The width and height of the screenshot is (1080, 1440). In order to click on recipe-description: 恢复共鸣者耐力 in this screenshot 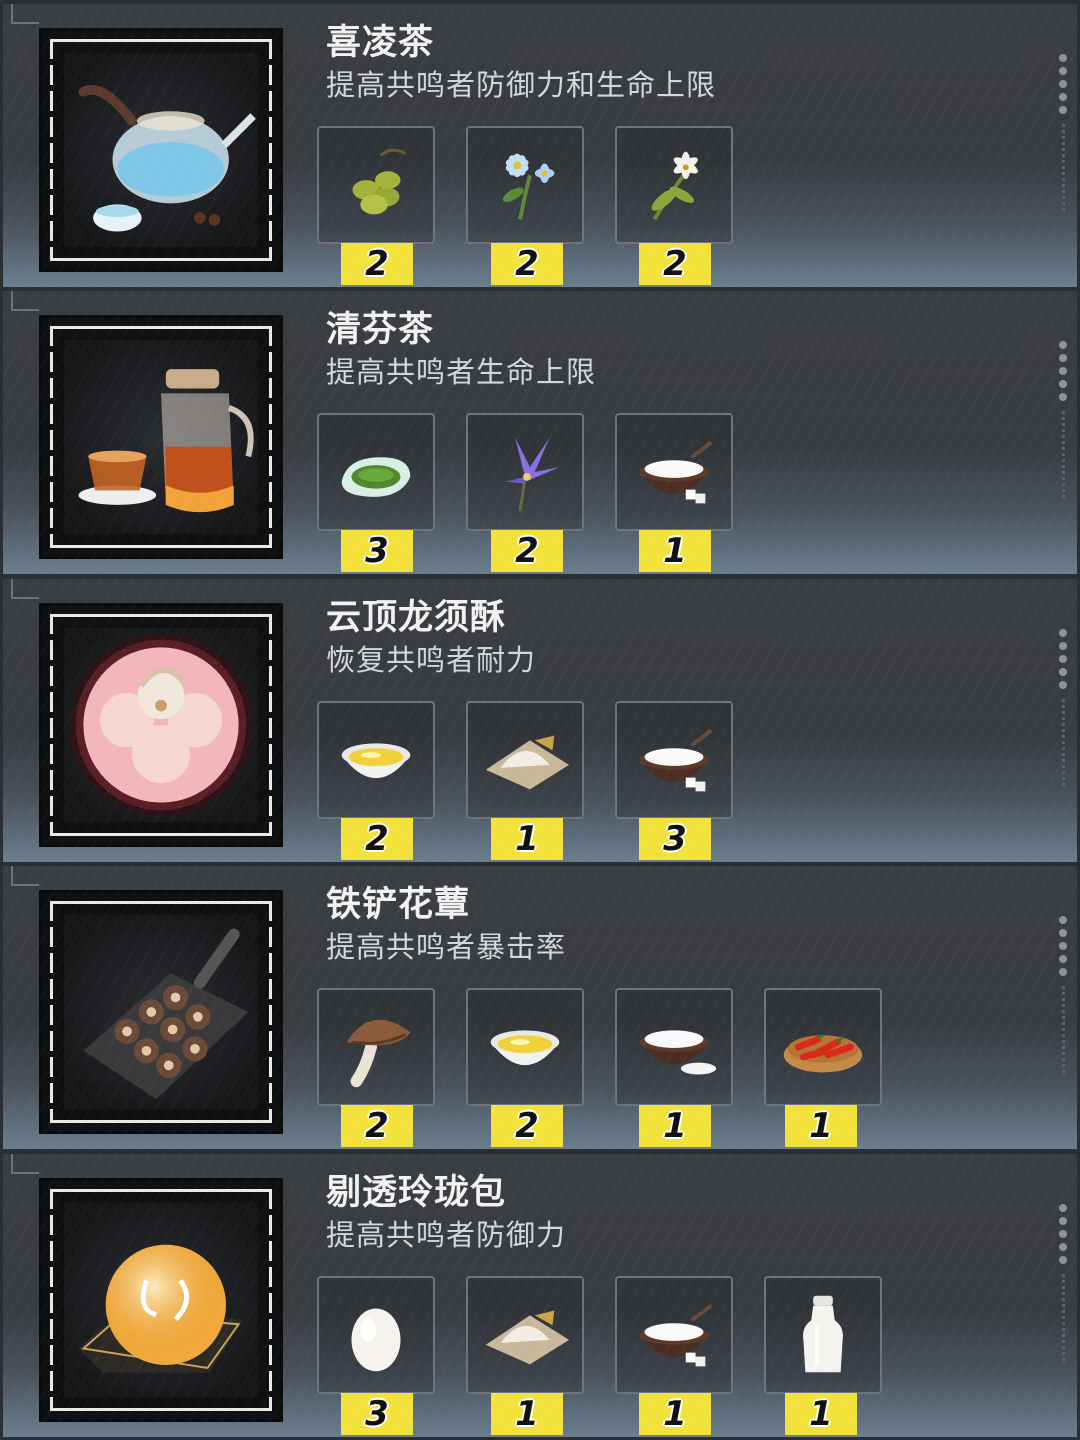, I will do `click(431, 660)`.